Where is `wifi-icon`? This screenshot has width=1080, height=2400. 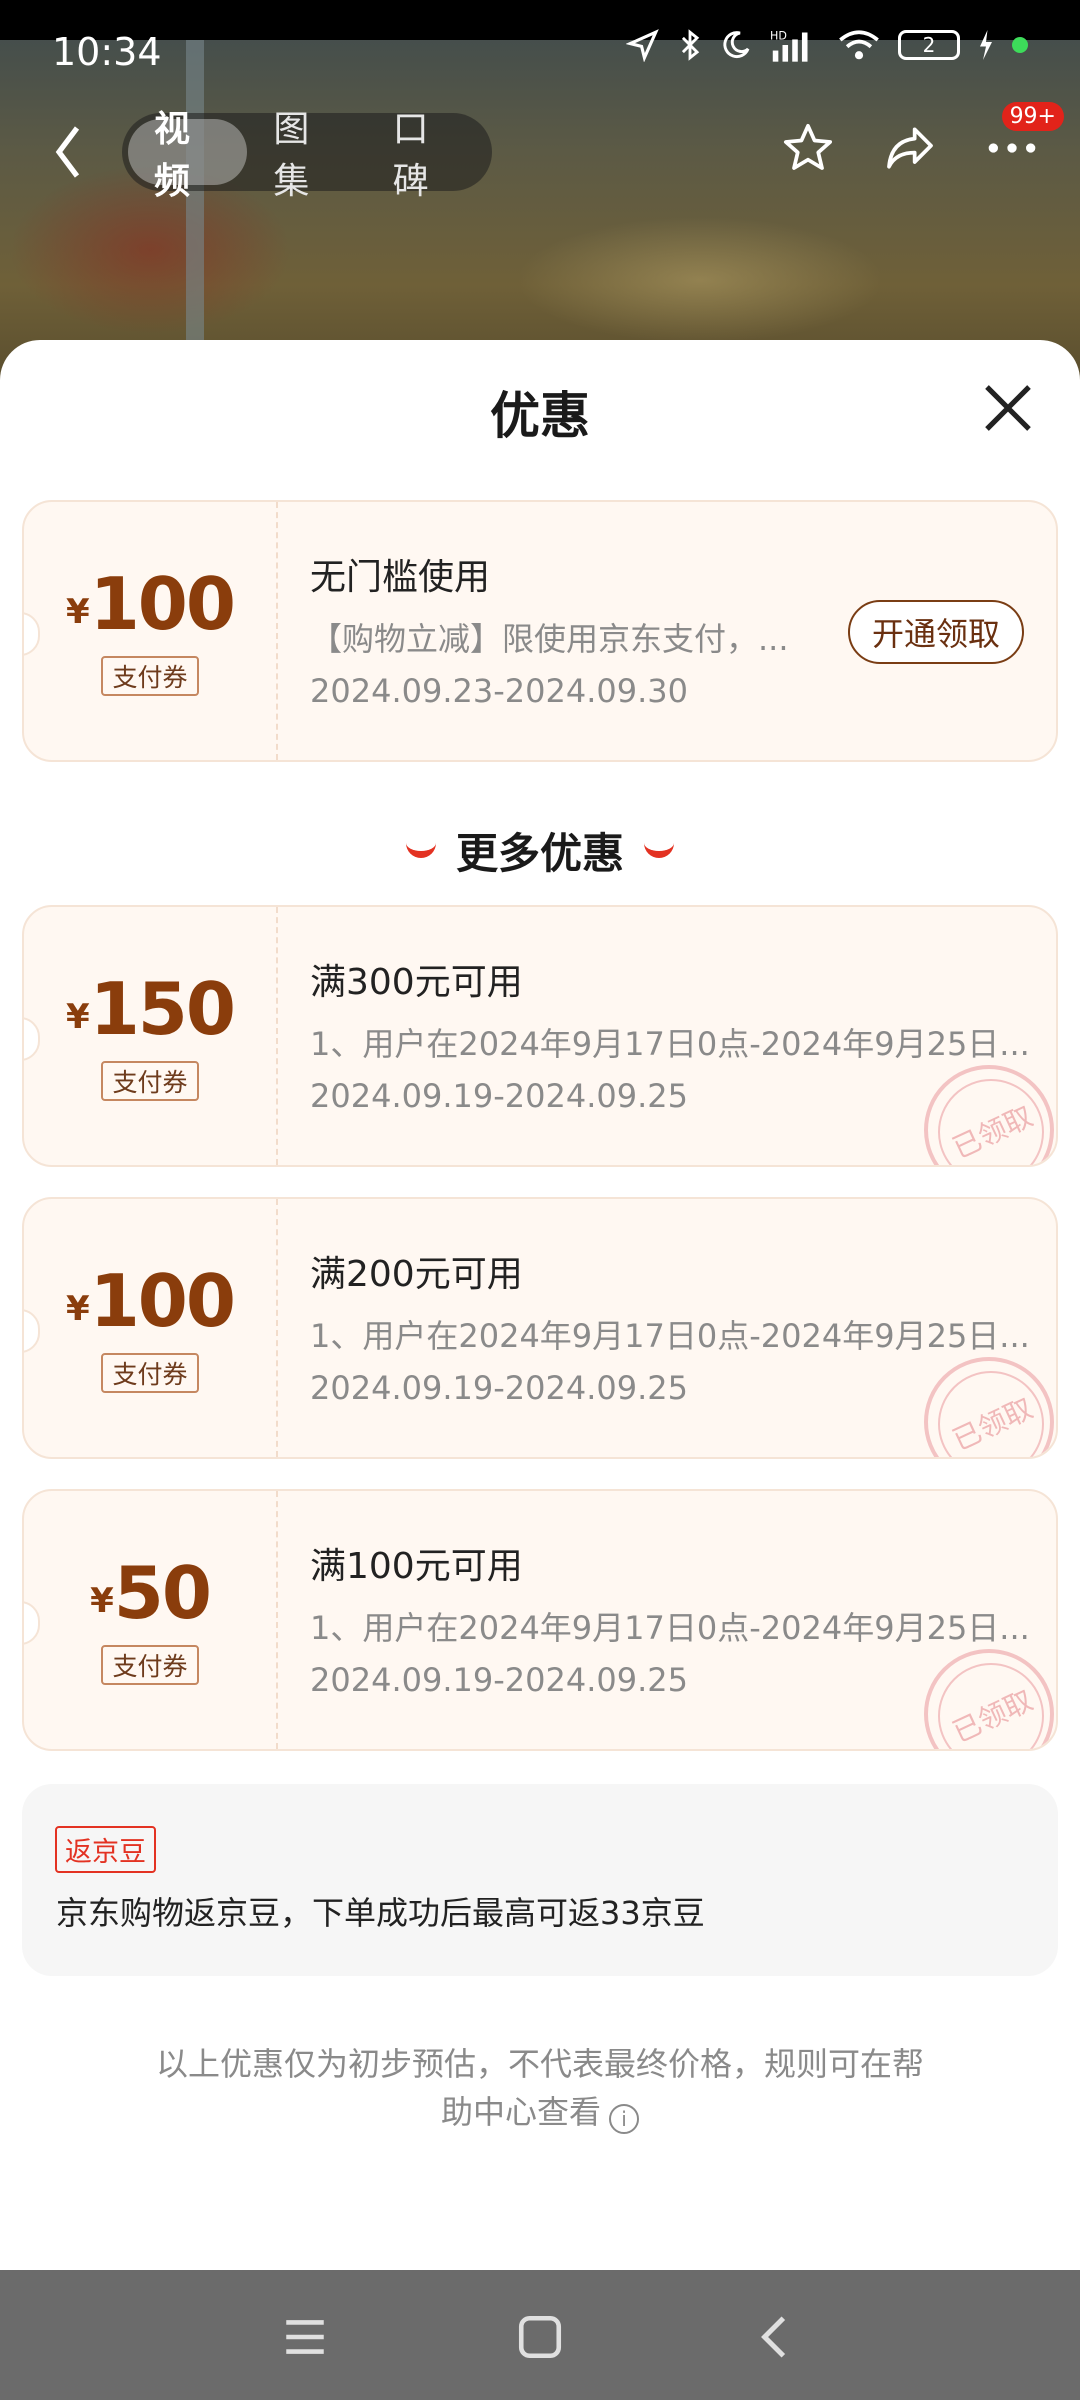
wifi-icon is located at coordinates (859, 45).